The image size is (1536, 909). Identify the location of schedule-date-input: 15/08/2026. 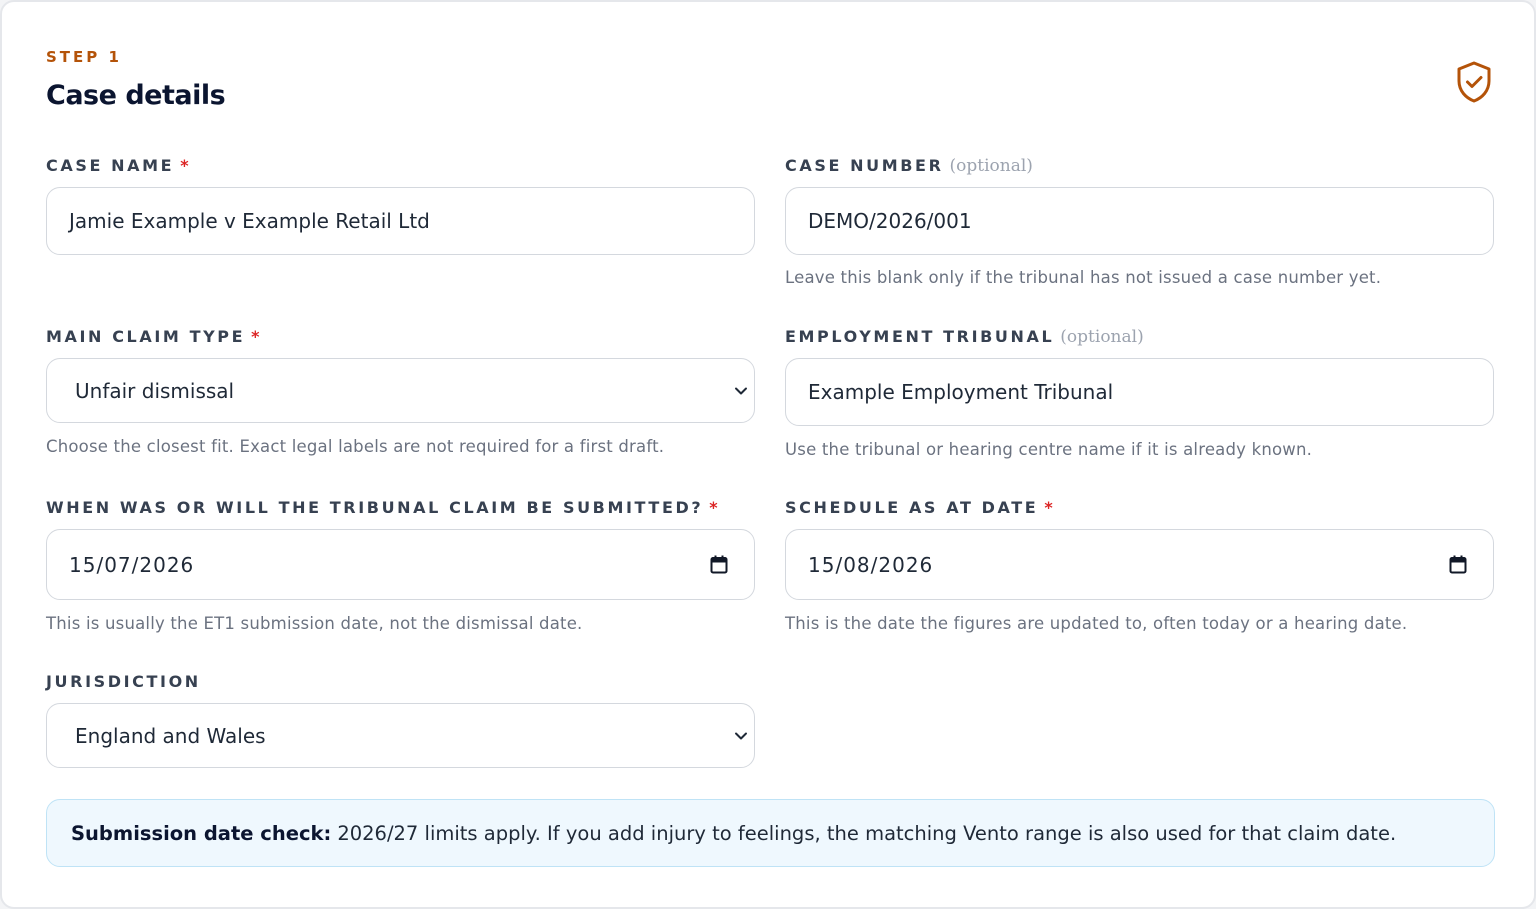
(1139, 564).